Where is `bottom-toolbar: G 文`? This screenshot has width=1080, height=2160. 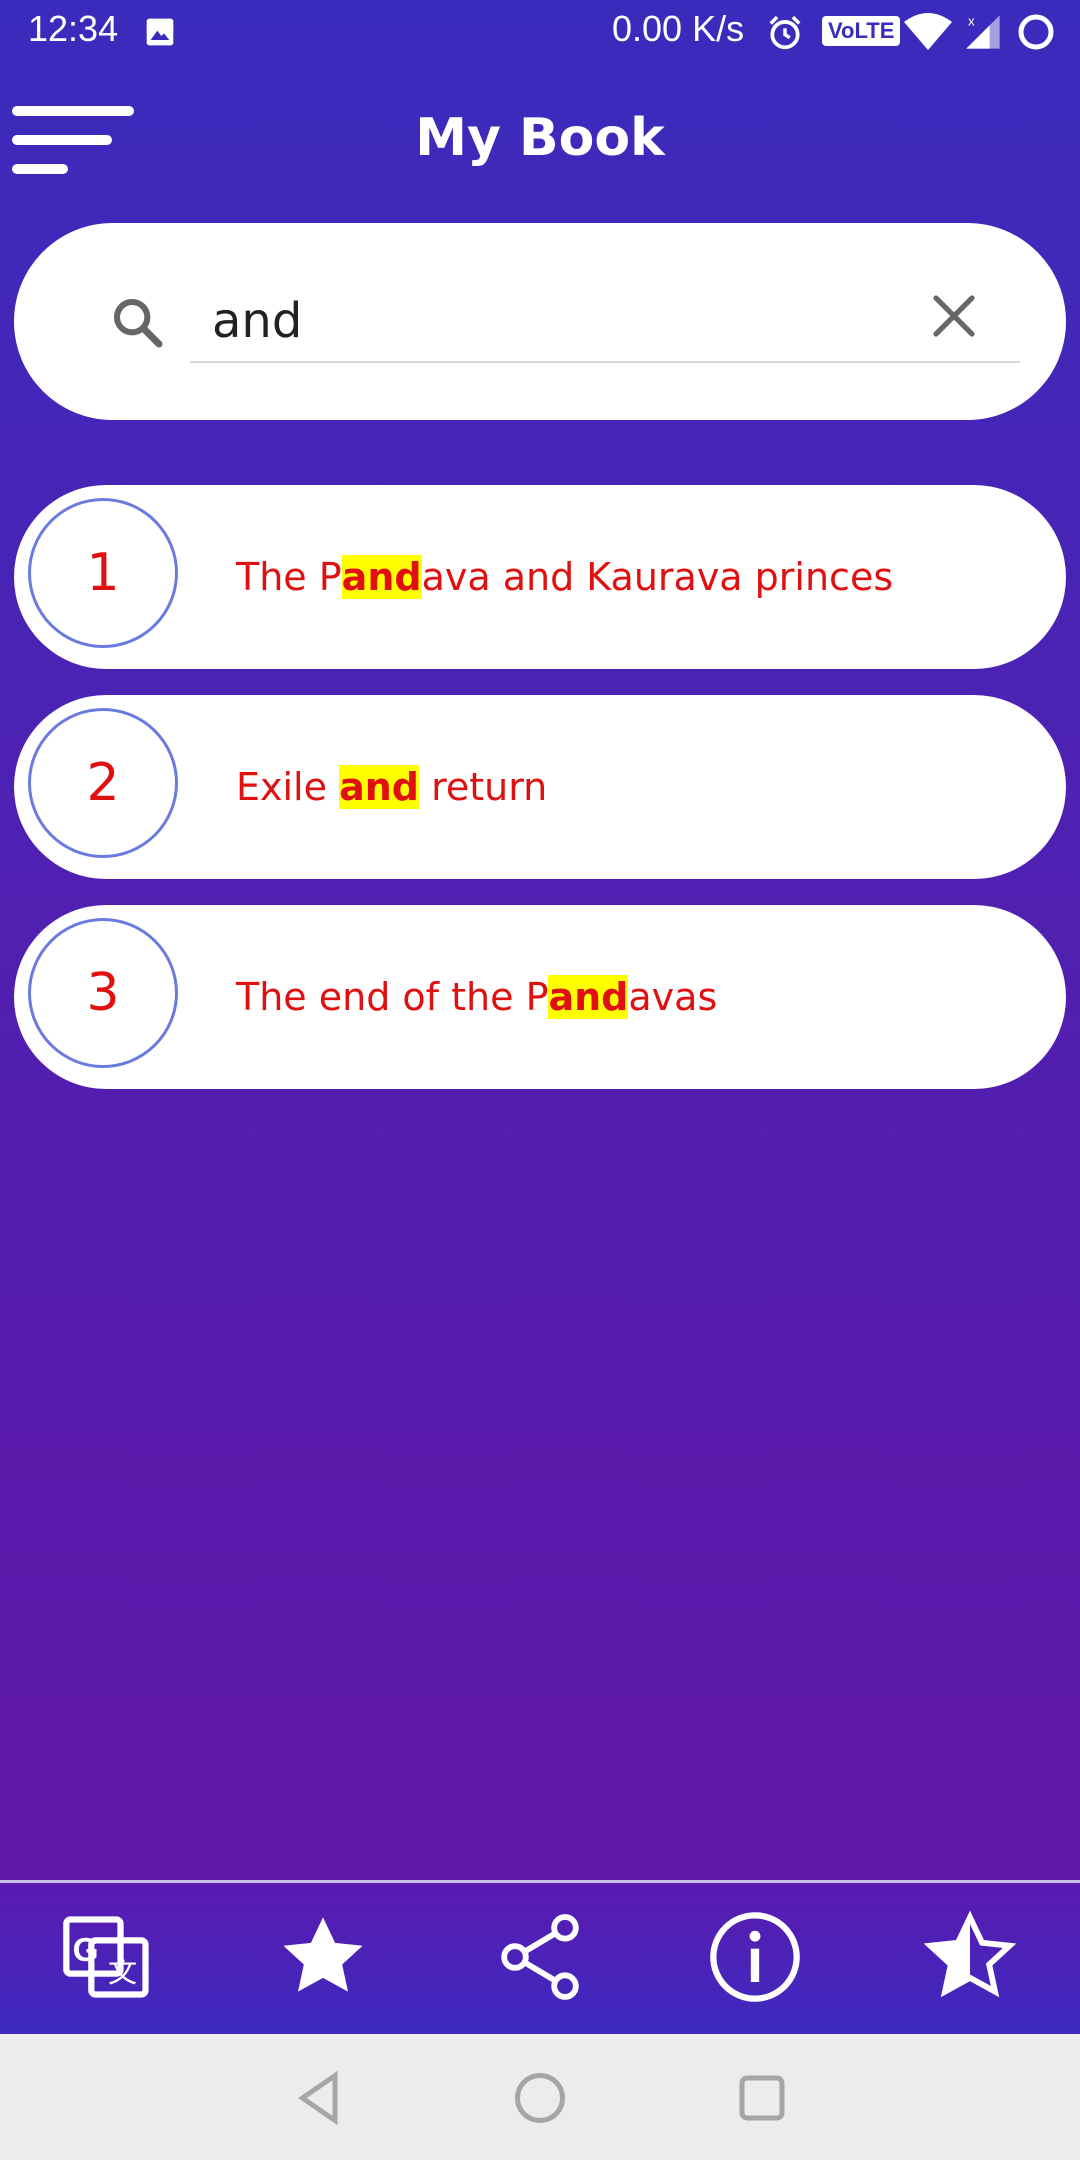 bottom-toolbar: G 文 is located at coordinates (540, 1958).